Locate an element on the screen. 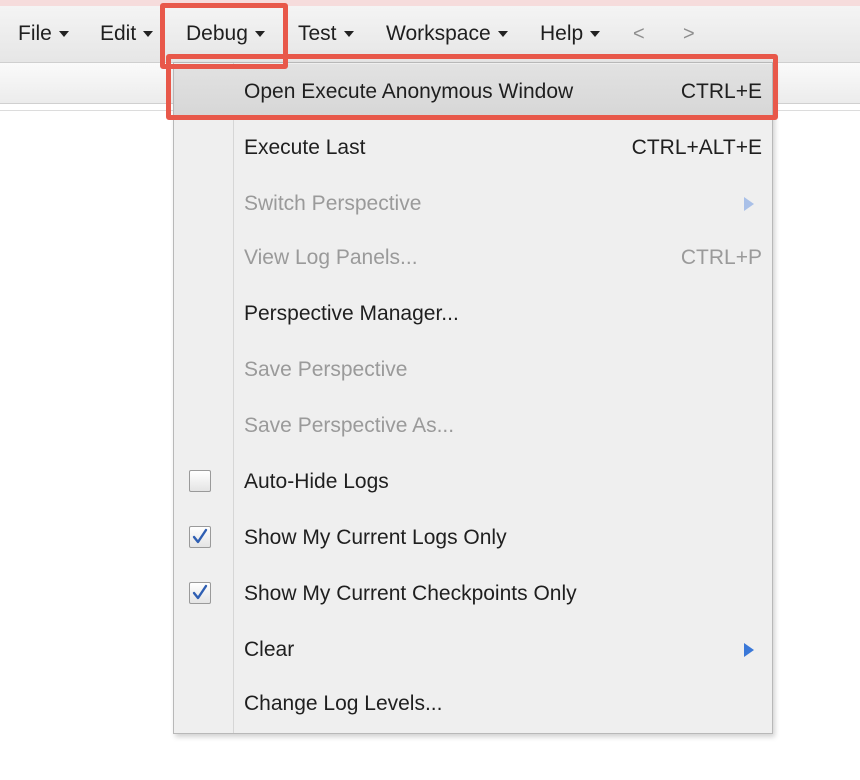 Image resolution: width=860 pixels, height=780 pixels. shortcut-label: CTRL+ALT+E is located at coordinates (696, 147).